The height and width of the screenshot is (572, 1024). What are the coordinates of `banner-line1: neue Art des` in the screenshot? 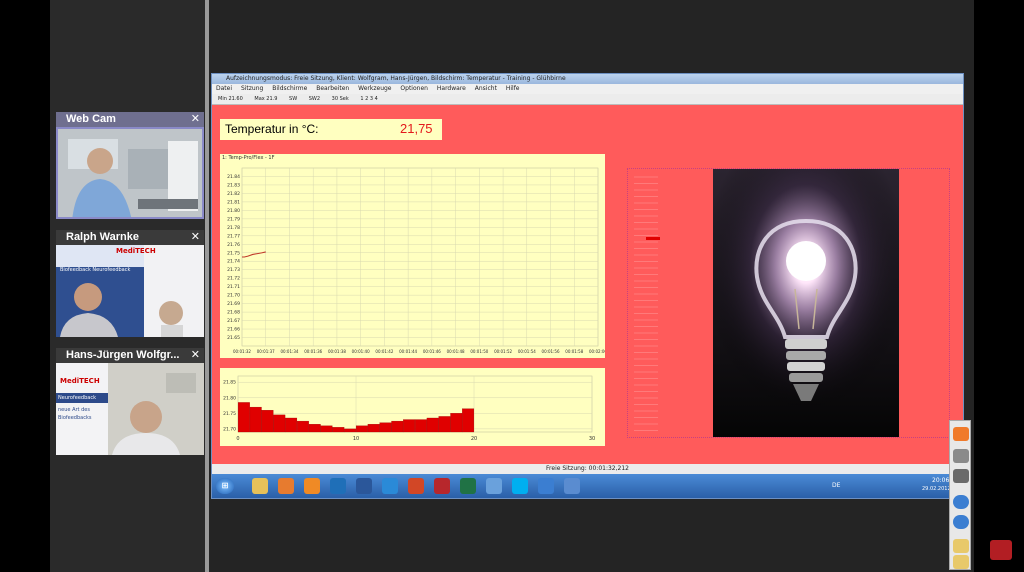 It's located at (74, 410).